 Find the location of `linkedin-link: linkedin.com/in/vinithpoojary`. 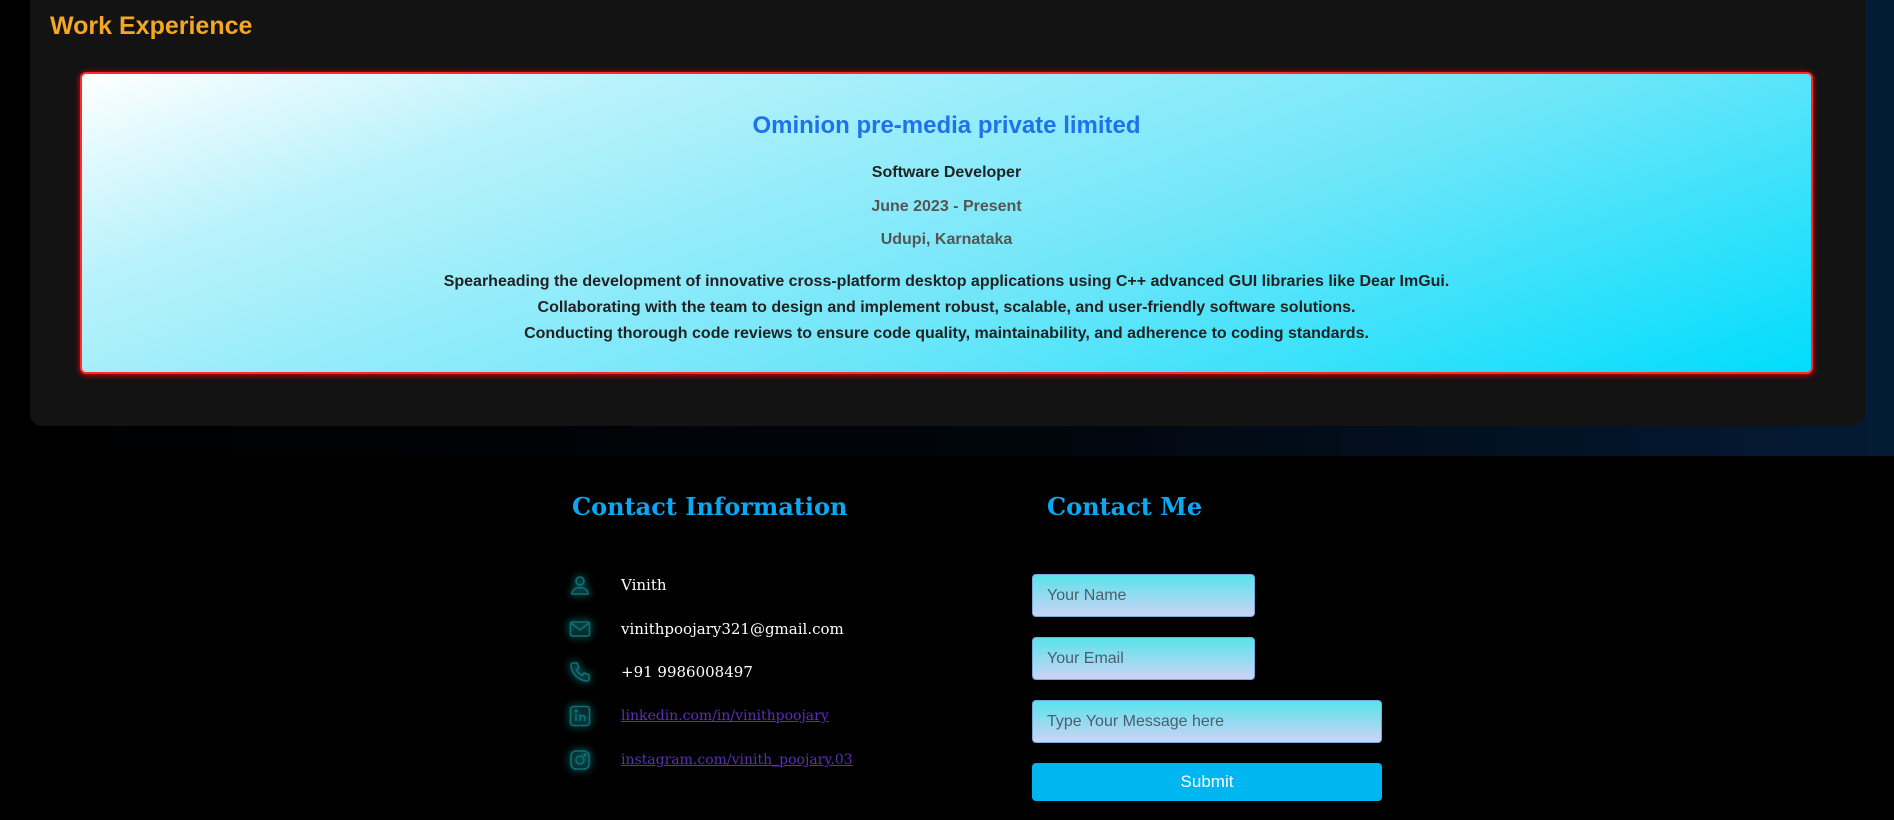

linkedin-link: linkedin.com/in/vinithpoojary is located at coordinates (725, 716).